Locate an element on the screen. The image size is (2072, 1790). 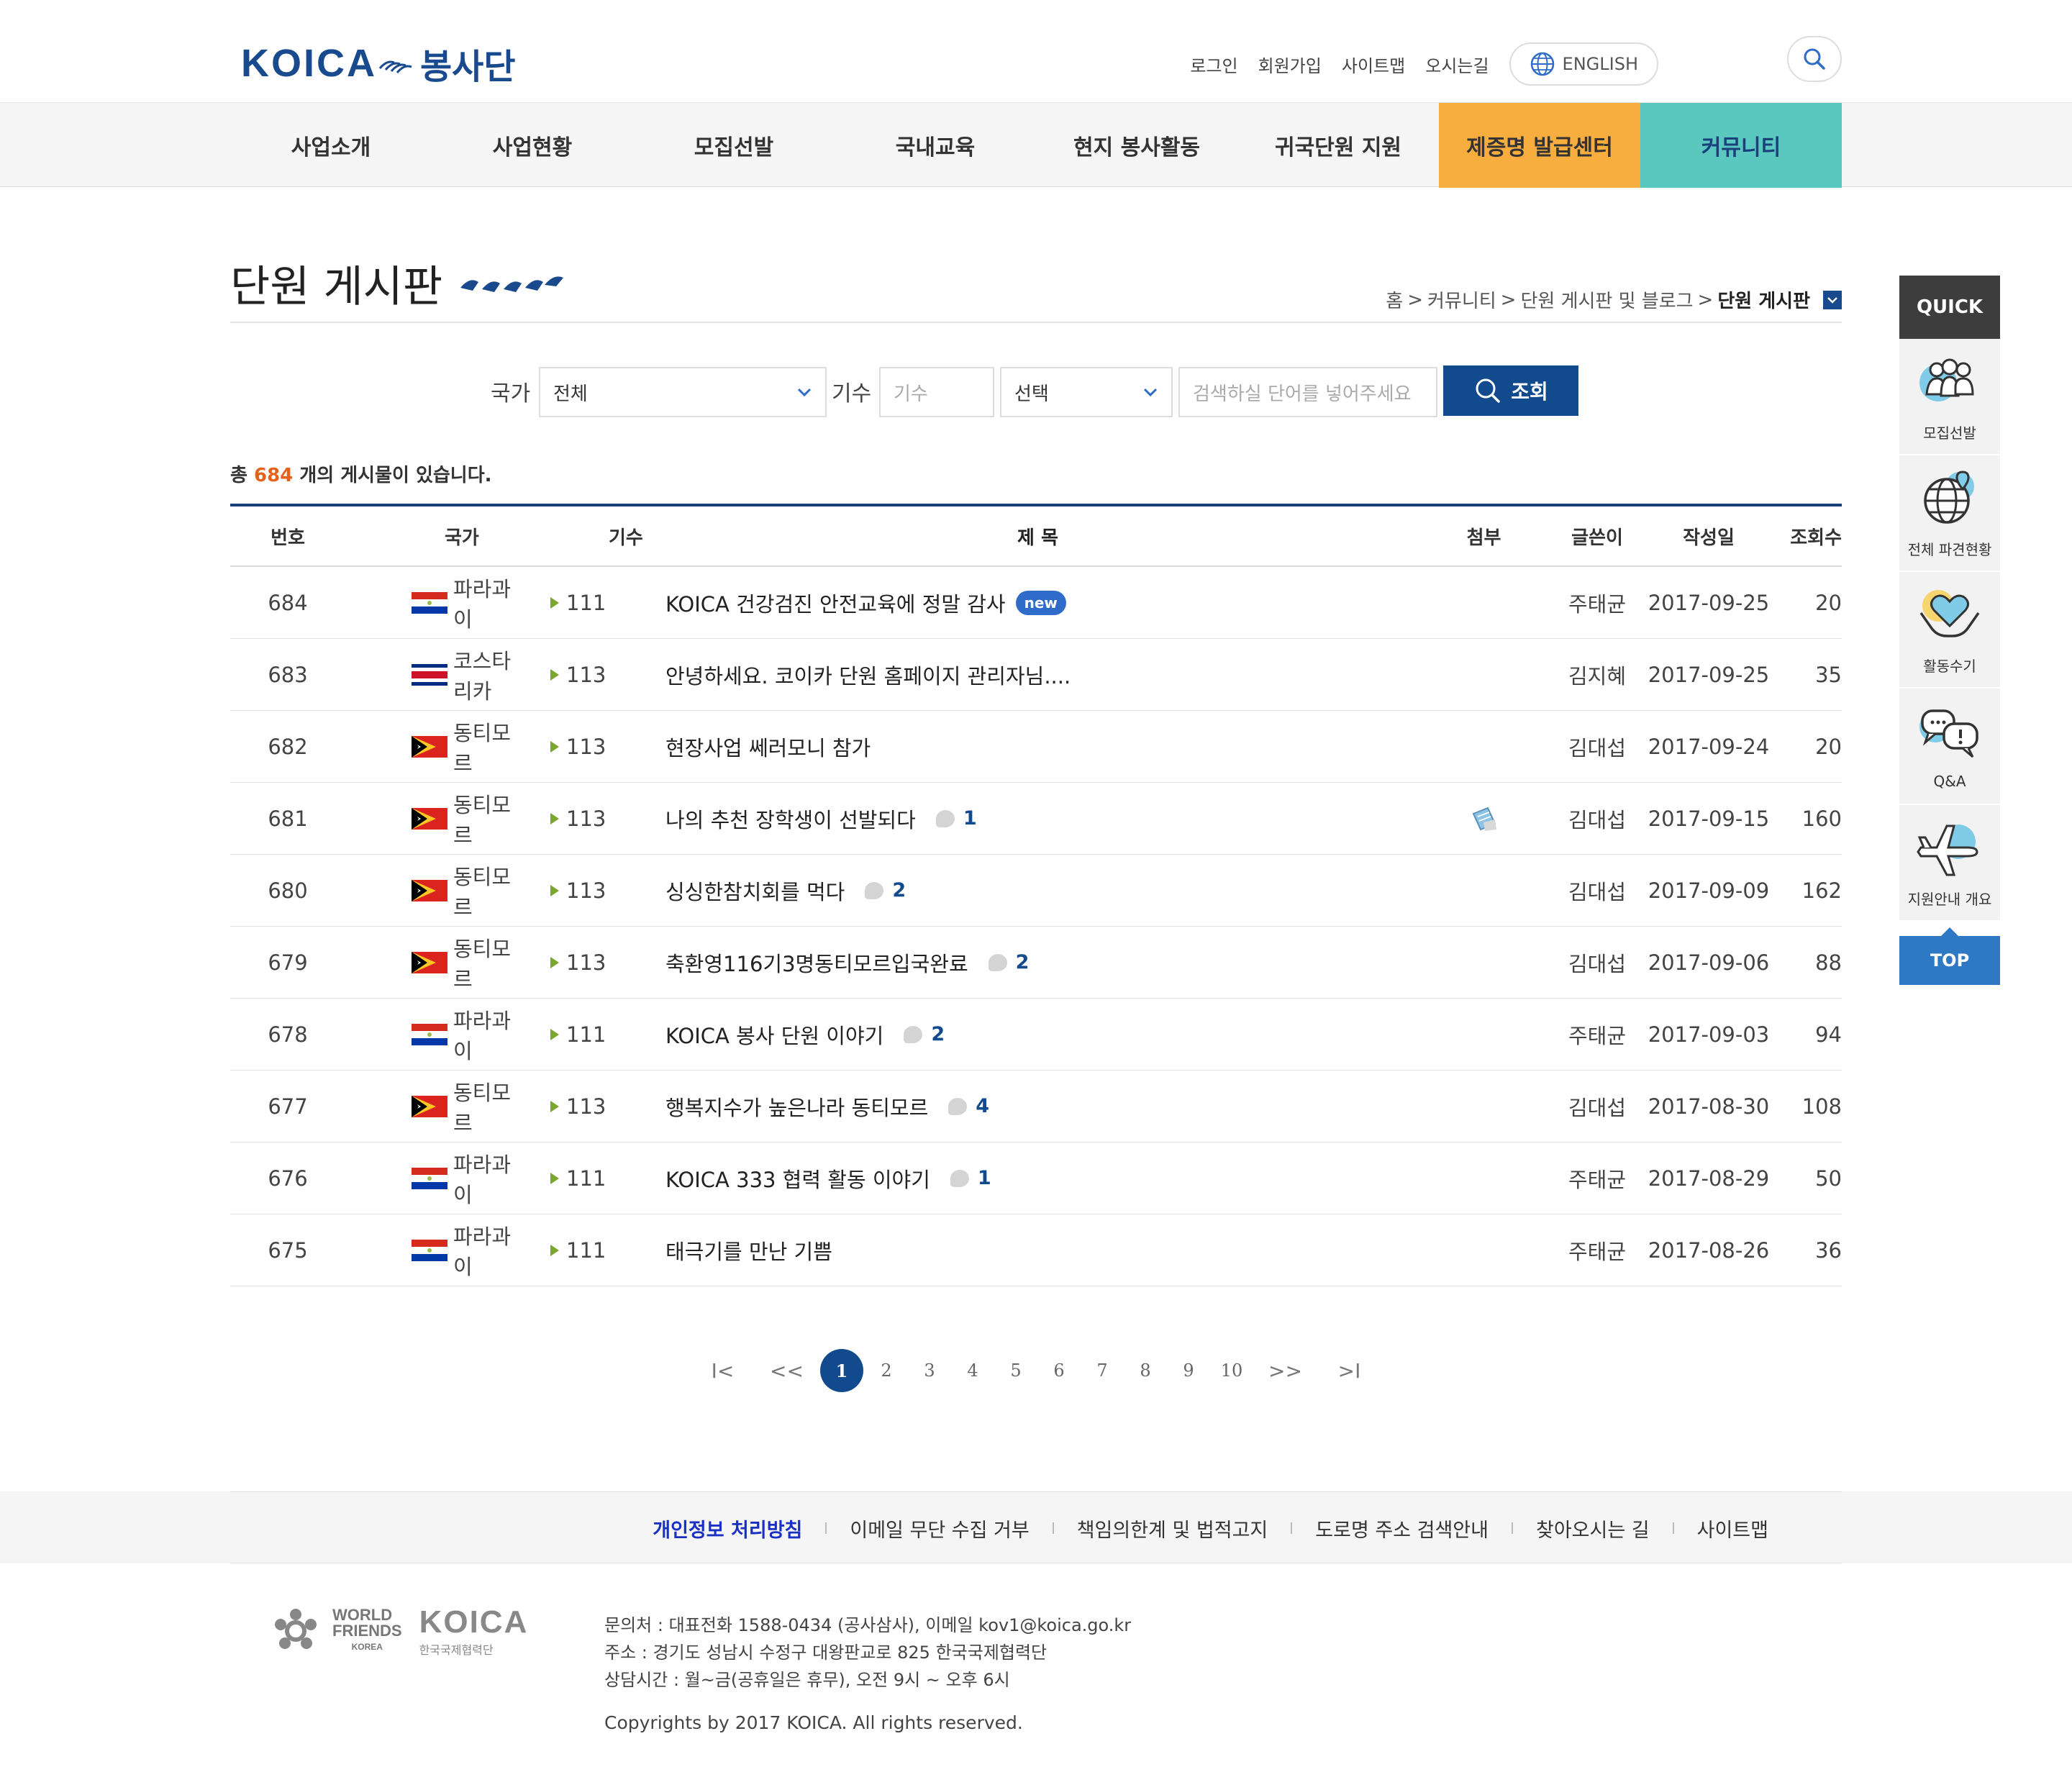
post-title-link: 축환영116기3명동티모르입국완료 is located at coordinates (816, 963).